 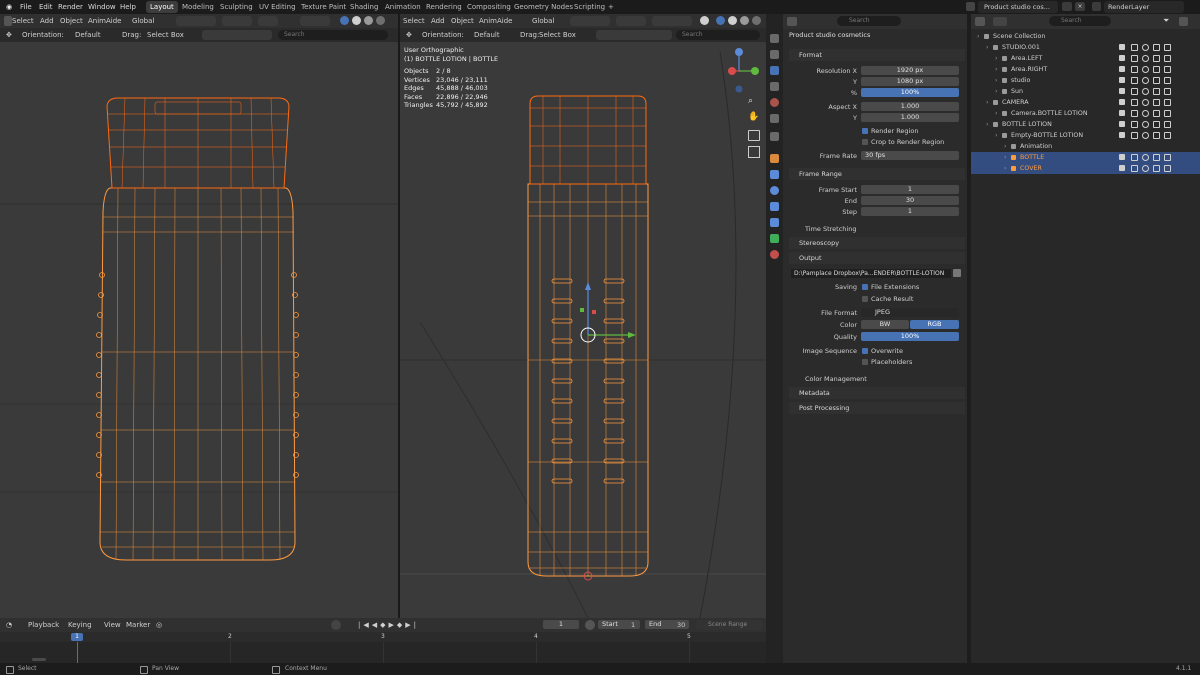 I want to click on resolution-percentage-slider: 100%, so click(x=910, y=92).